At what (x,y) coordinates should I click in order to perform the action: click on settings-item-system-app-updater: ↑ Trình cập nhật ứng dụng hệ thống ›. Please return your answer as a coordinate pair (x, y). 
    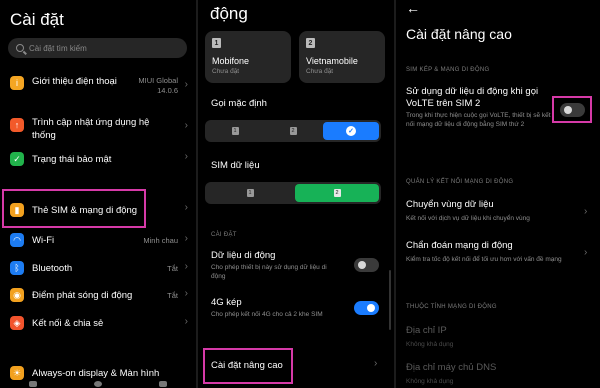
    Looking at the image, I should click on (98, 127).